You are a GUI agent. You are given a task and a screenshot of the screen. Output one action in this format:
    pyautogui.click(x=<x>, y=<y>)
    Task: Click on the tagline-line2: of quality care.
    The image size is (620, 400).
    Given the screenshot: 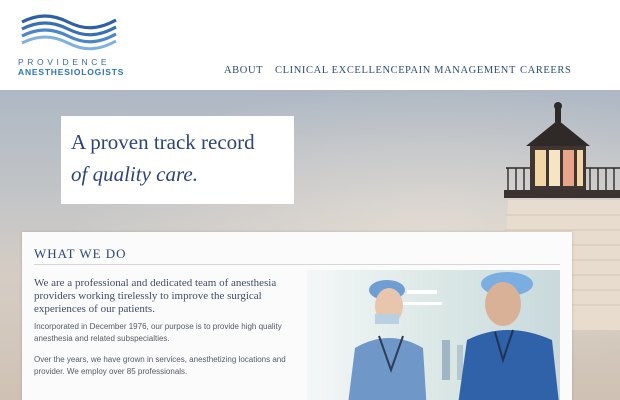 What is the action you would take?
    pyautogui.click(x=134, y=174)
    